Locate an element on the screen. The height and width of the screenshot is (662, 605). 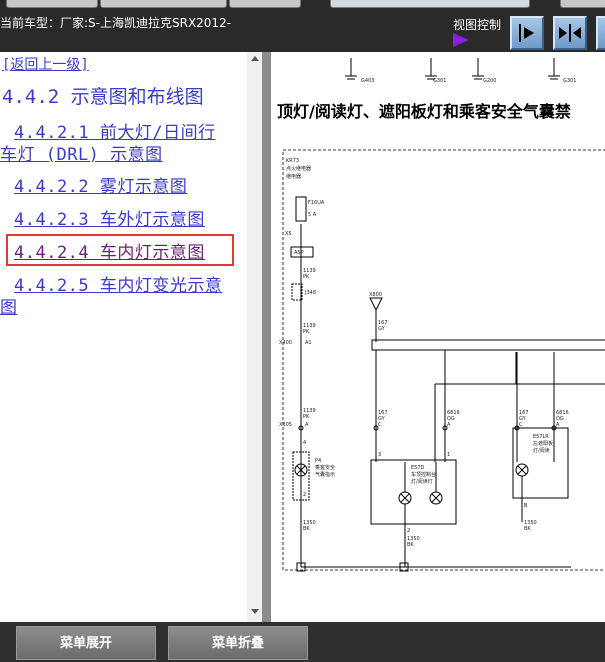
diagram-label: KR73 is located at coordinates (292, 161).